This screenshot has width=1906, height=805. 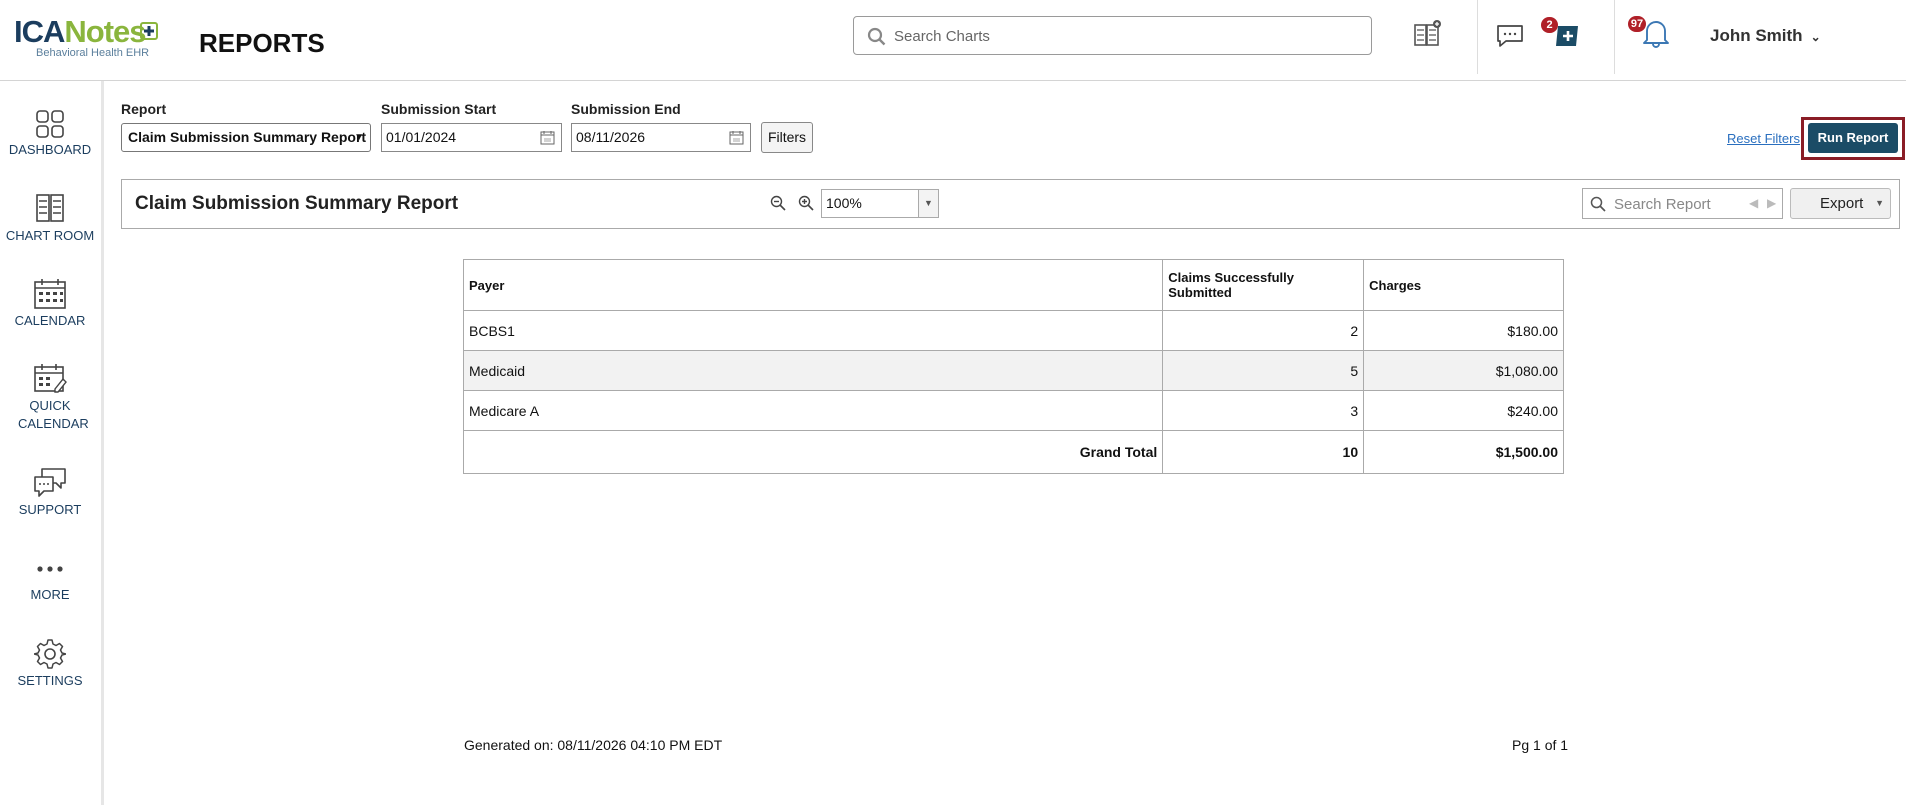 What do you see at coordinates (1549, 25) in the screenshot?
I see `messages-badge: 2` at bounding box center [1549, 25].